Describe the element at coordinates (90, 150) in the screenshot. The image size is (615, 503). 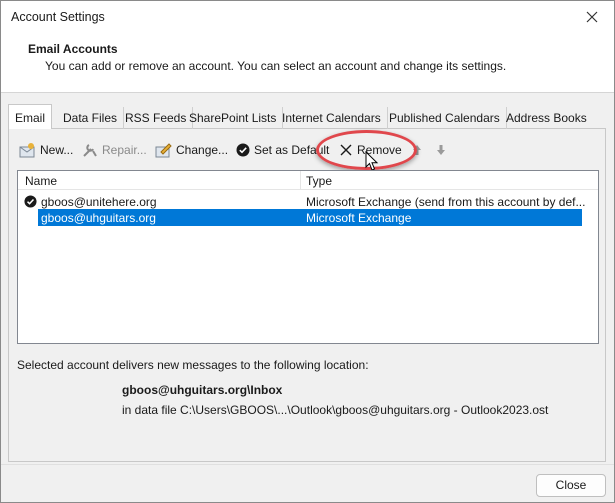
I see `repair-icon` at that location.